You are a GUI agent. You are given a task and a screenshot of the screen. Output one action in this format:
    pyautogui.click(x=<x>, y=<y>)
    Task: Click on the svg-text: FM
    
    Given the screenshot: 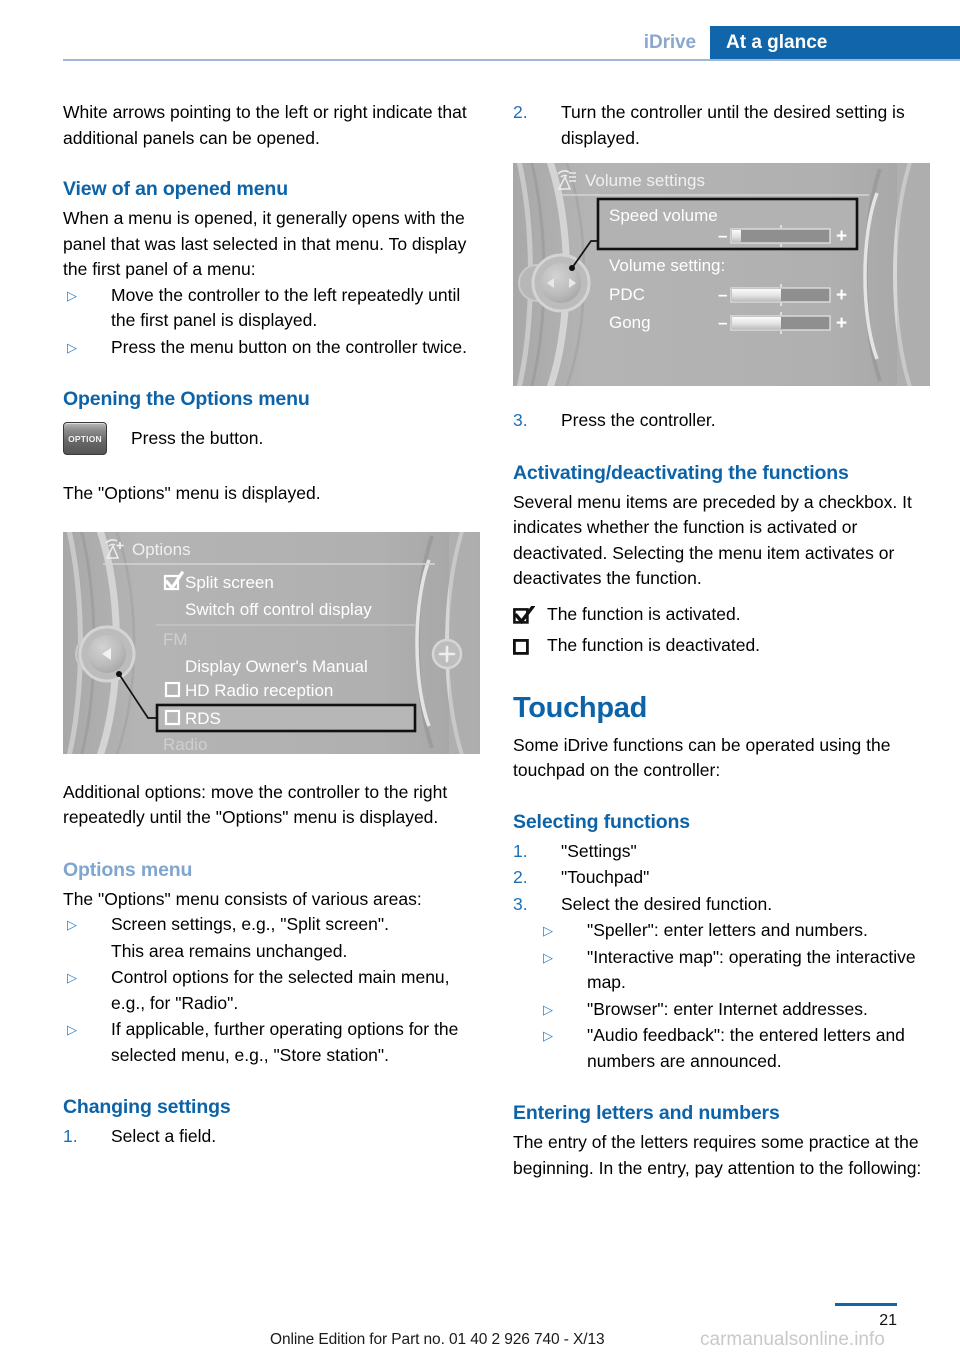 What is the action you would take?
    pyautogui.click(x=175, y=639)
    